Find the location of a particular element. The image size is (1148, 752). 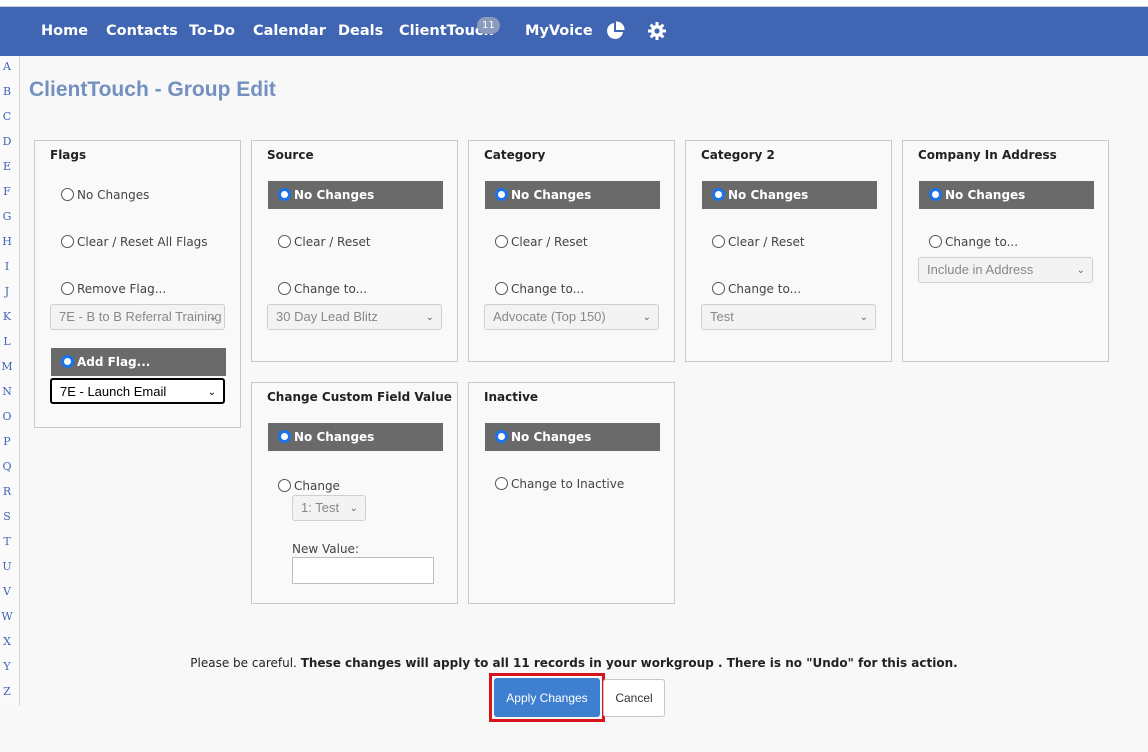

alpha-letter-g: G is located at coordinates (7, 216).